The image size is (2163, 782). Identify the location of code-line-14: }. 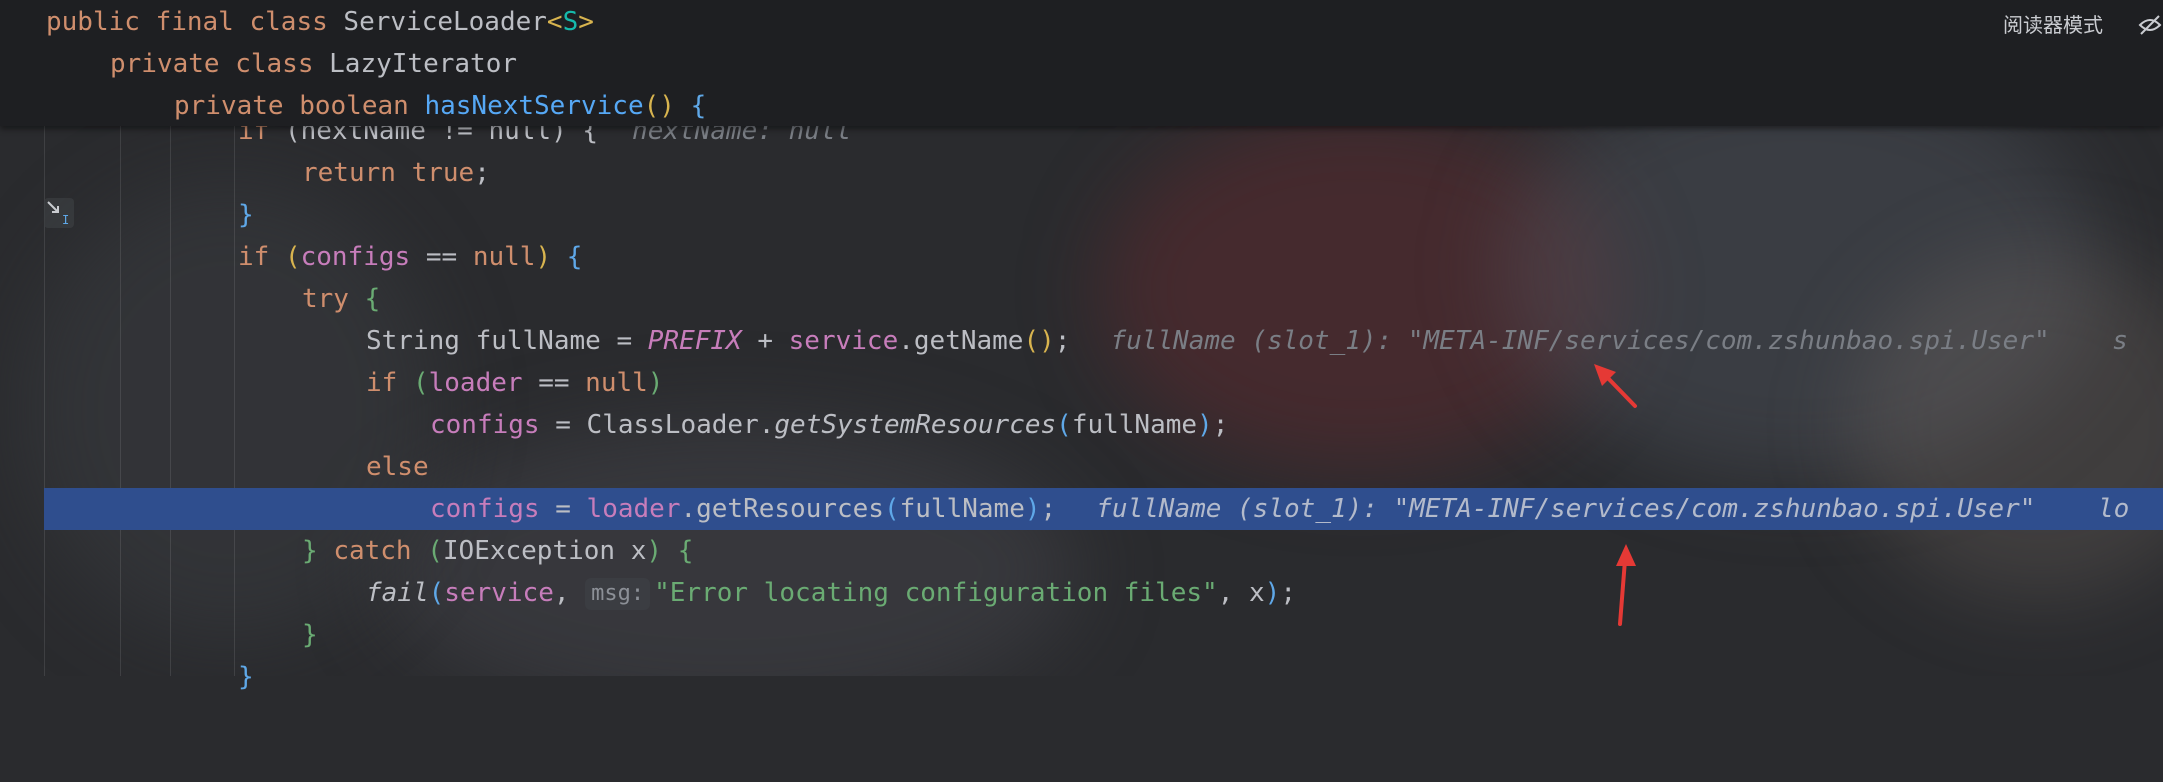
(1081, 677).